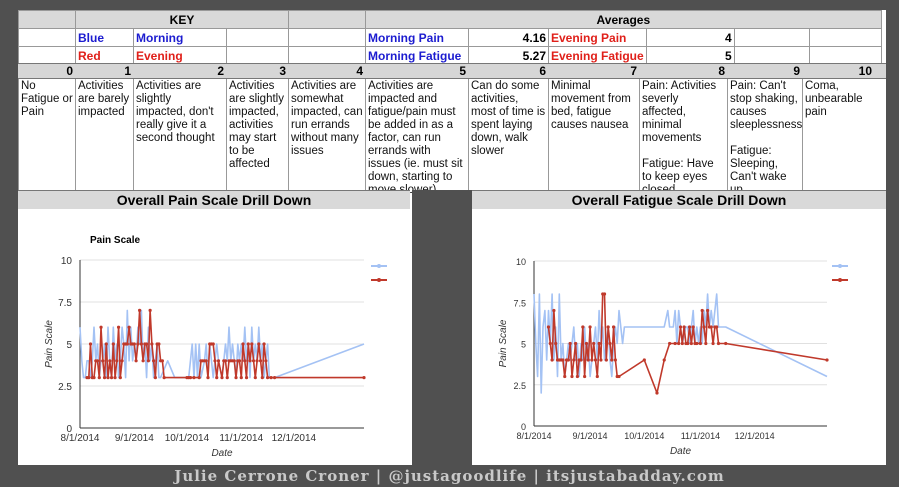 The image size is (899, 487). What do you see at coordinates (180, 37) in the screenshot?
I see `key-blue-value: Morning` at bounding box center [180, 37].